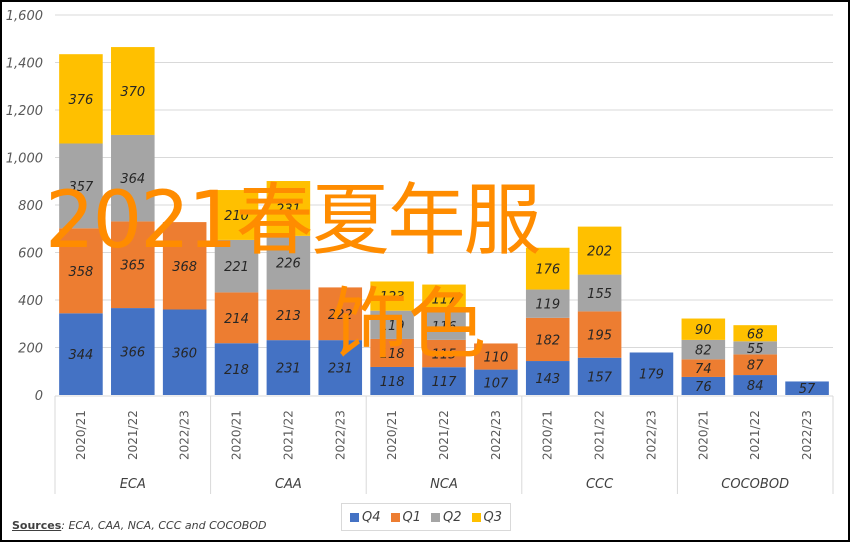 This screenshot has width=850, height=542. What do you see at coordinates (37, 525) in the screenshot?
I see `source-key: Sources` at bounding box center [37, 525].